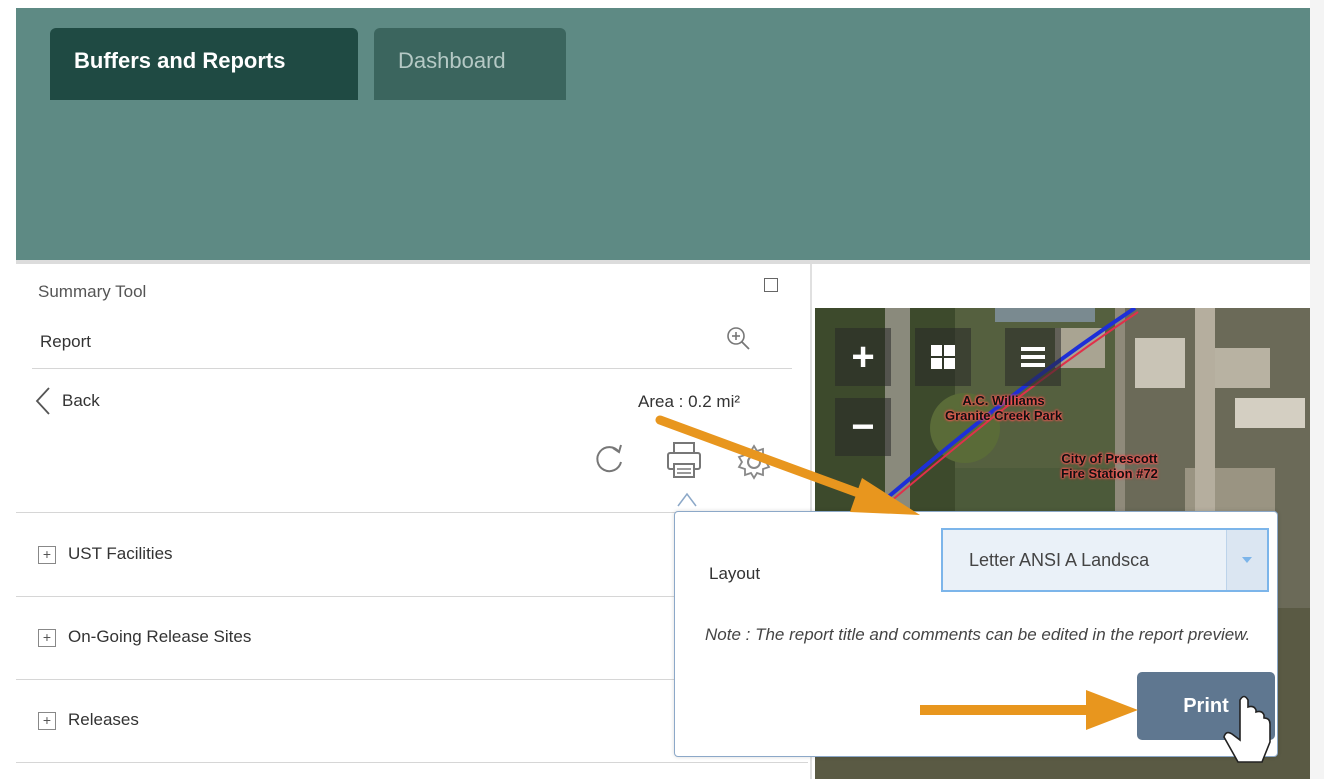 Image resolution: width=1324 pixels, height=779 pixels. I want to click on popup-pointer-icon, so click(687, 499).